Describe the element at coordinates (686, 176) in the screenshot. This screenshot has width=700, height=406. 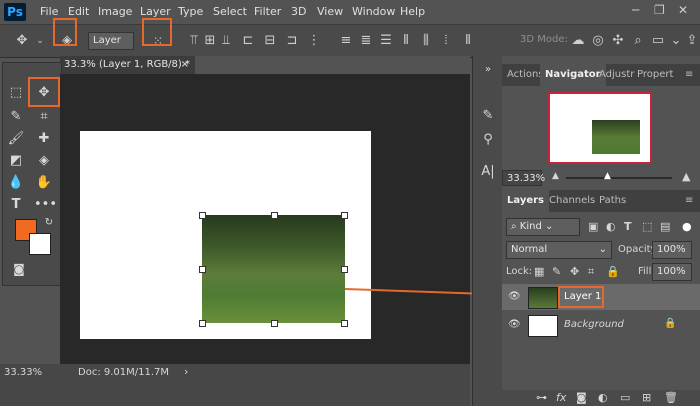
I see `zoom-in-icon: ▲` at that location.